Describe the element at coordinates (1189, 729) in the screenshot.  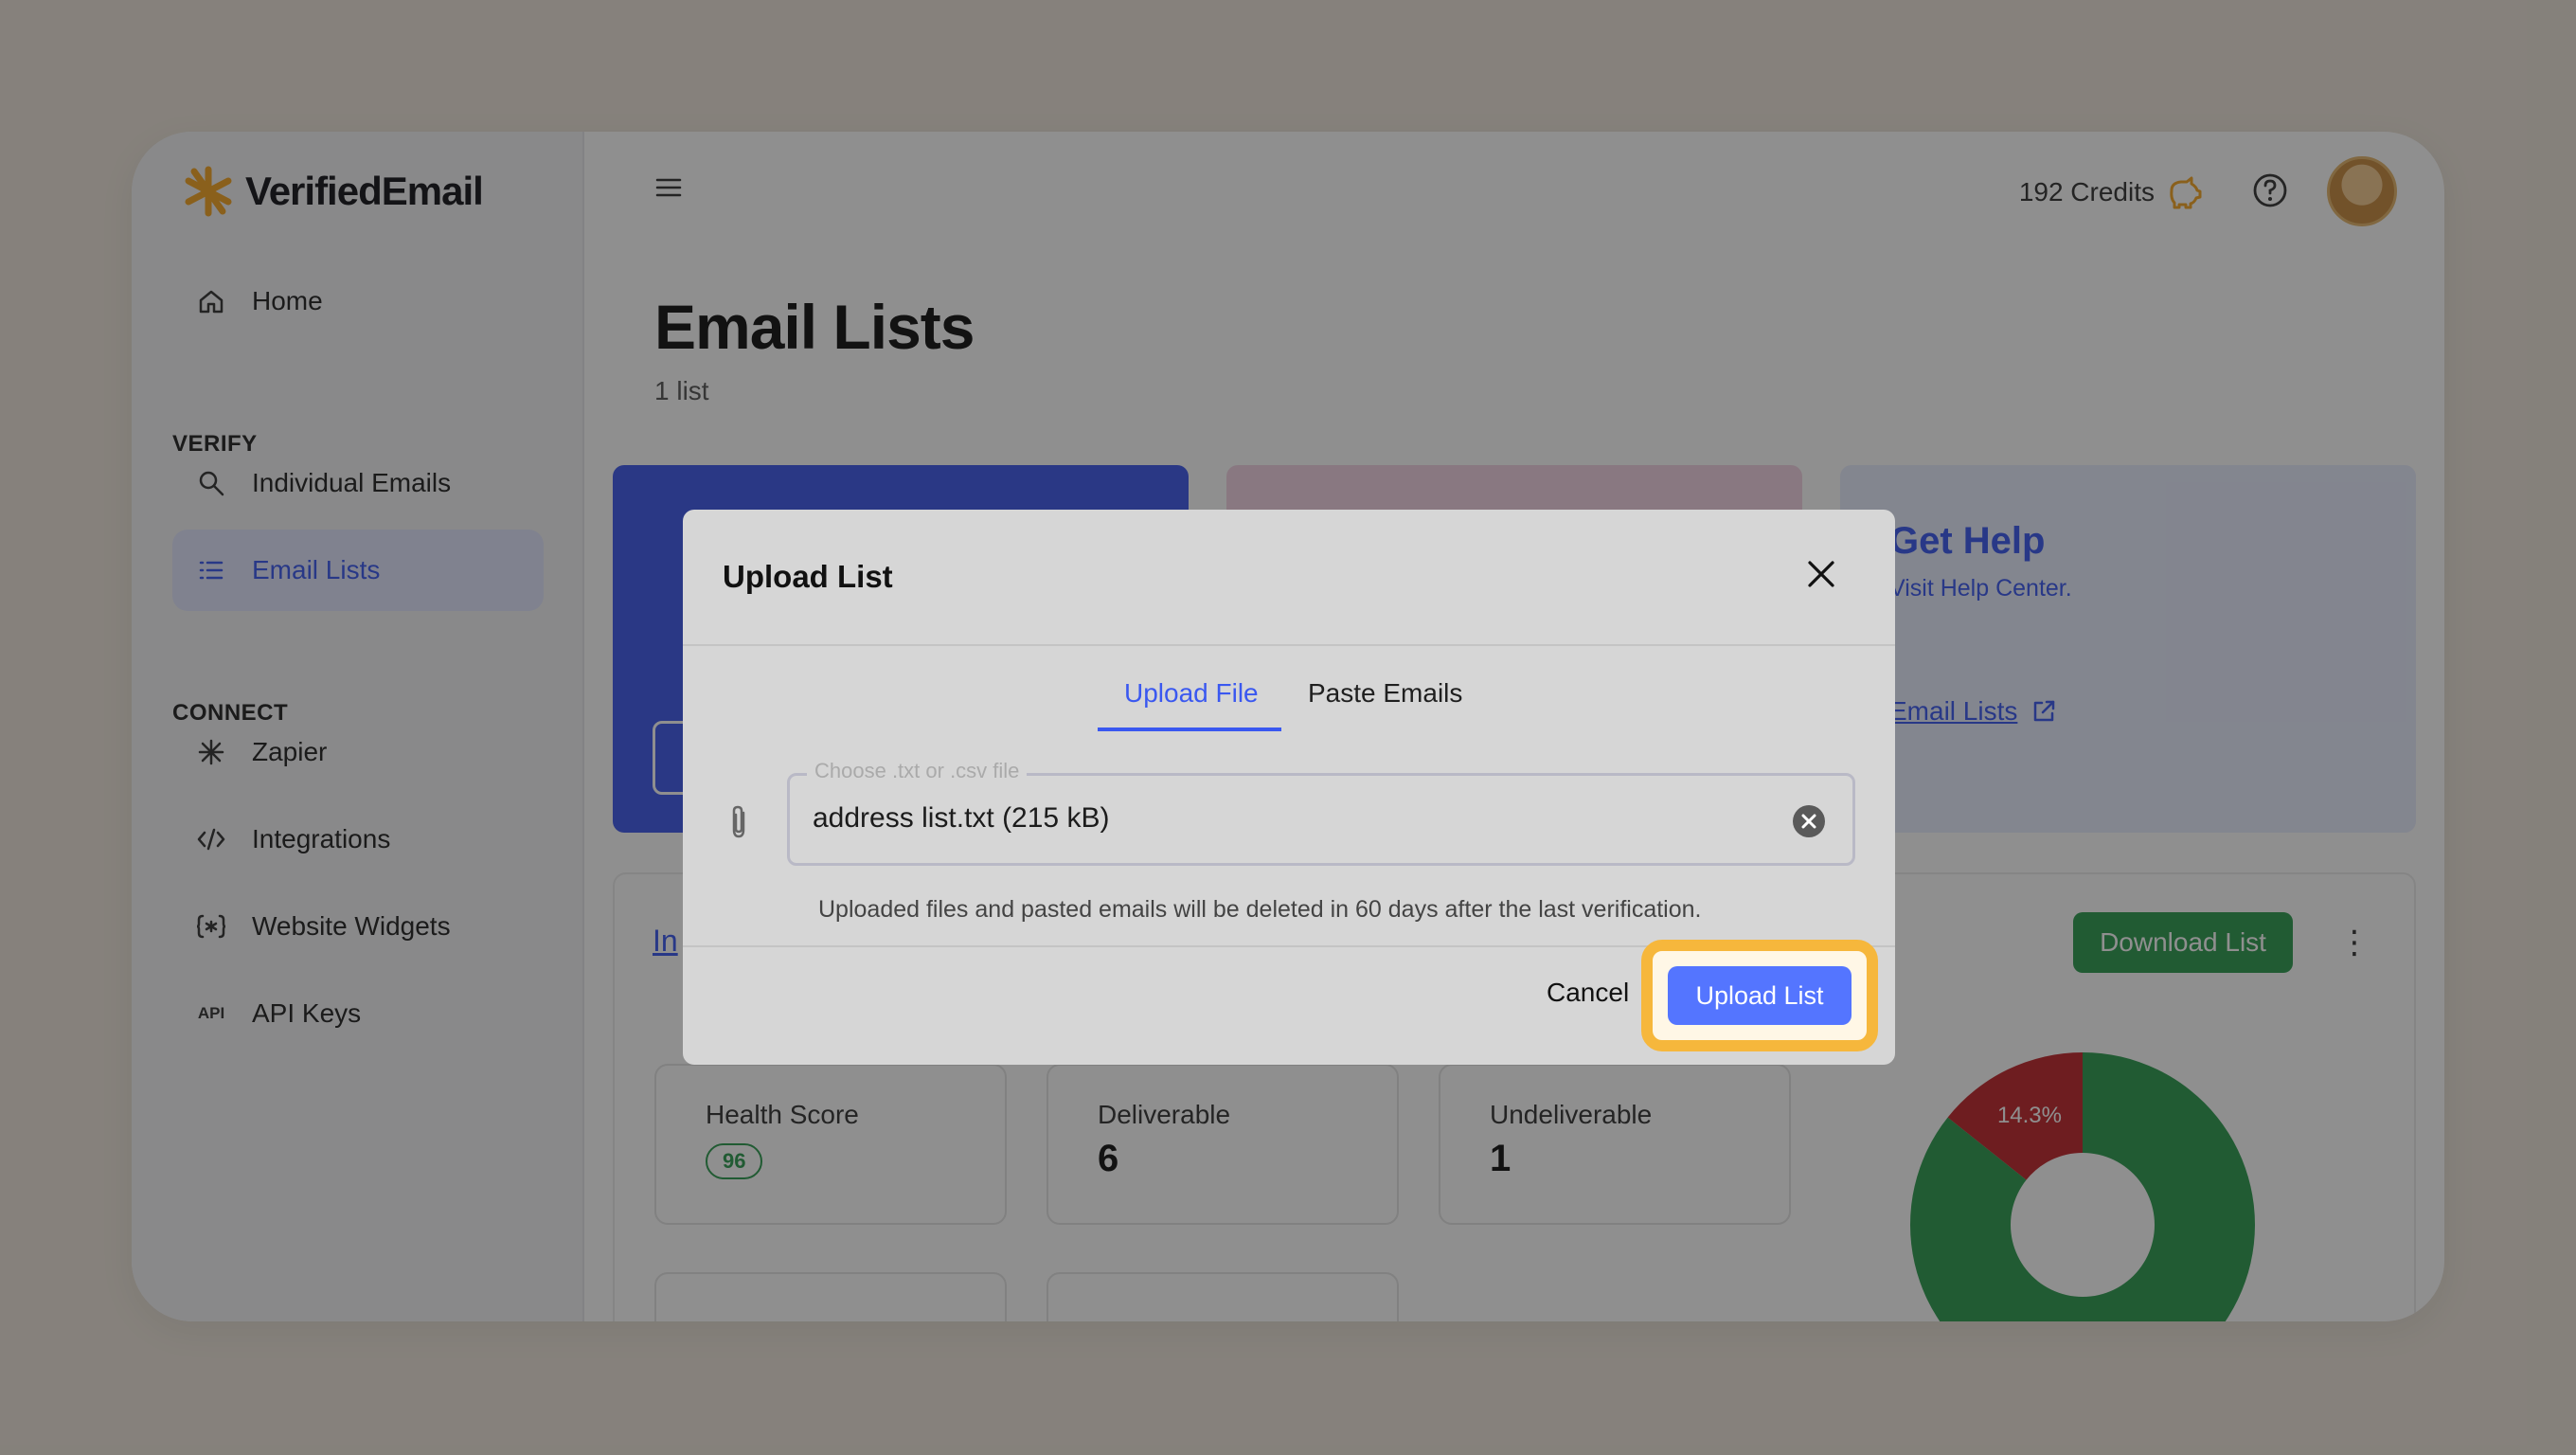
I see `active-tab-indicator` at that location.